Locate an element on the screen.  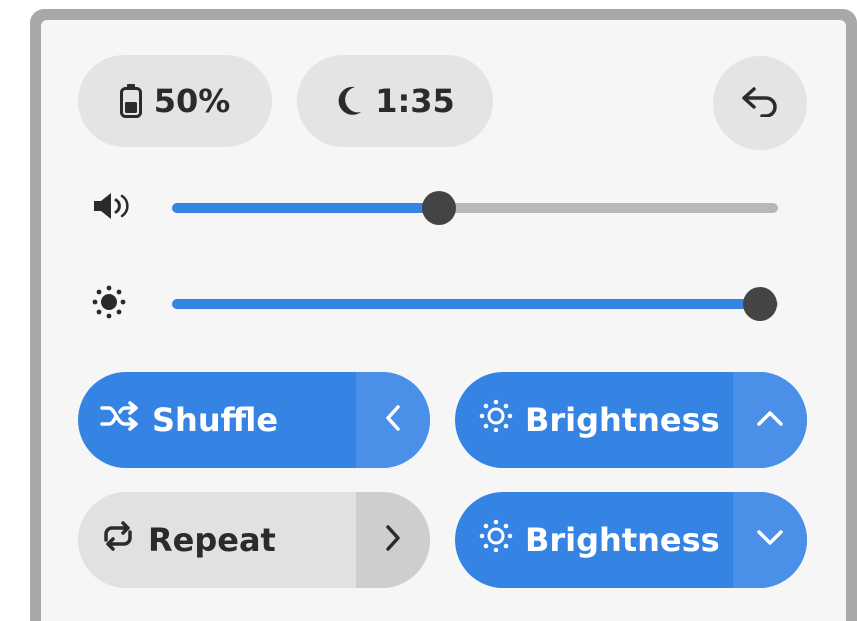
brightness-down-label: Brightness is located at coordinates (622, 540).